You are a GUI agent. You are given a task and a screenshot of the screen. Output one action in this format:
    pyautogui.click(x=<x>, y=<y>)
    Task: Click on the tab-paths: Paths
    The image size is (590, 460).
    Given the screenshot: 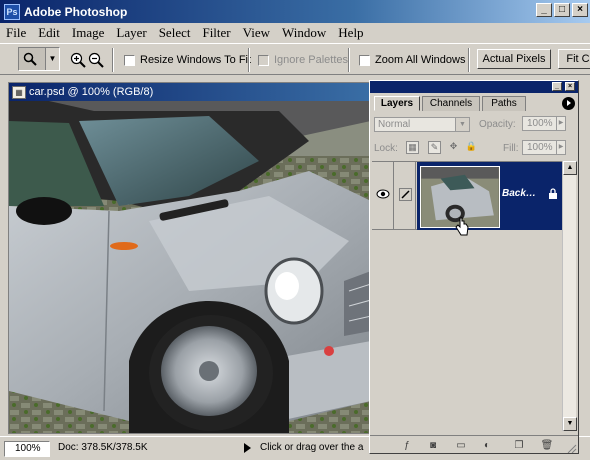 What is the action you would take?
    pyautogui.click(x=504, y=103)
    